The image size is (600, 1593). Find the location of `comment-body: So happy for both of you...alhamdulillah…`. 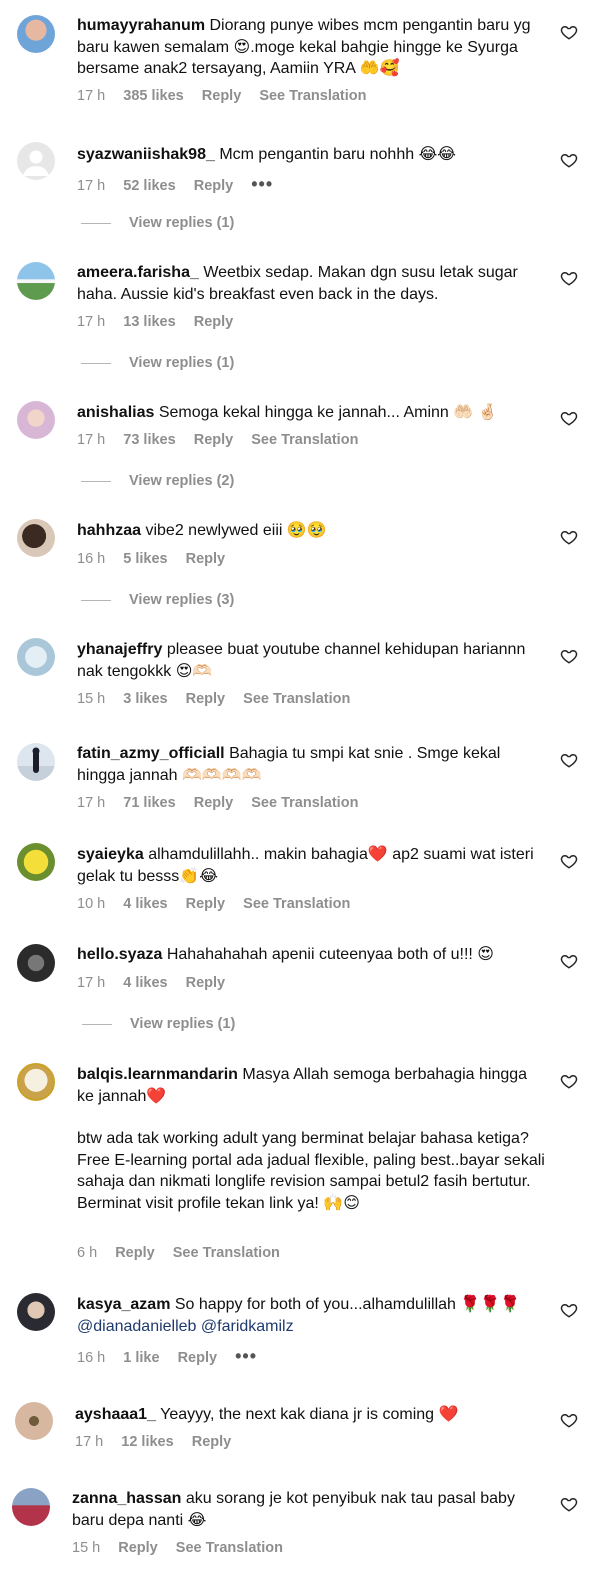

comment-body: So happy for both of you...alhamdulillah… is located at coordinates (347, 1304).